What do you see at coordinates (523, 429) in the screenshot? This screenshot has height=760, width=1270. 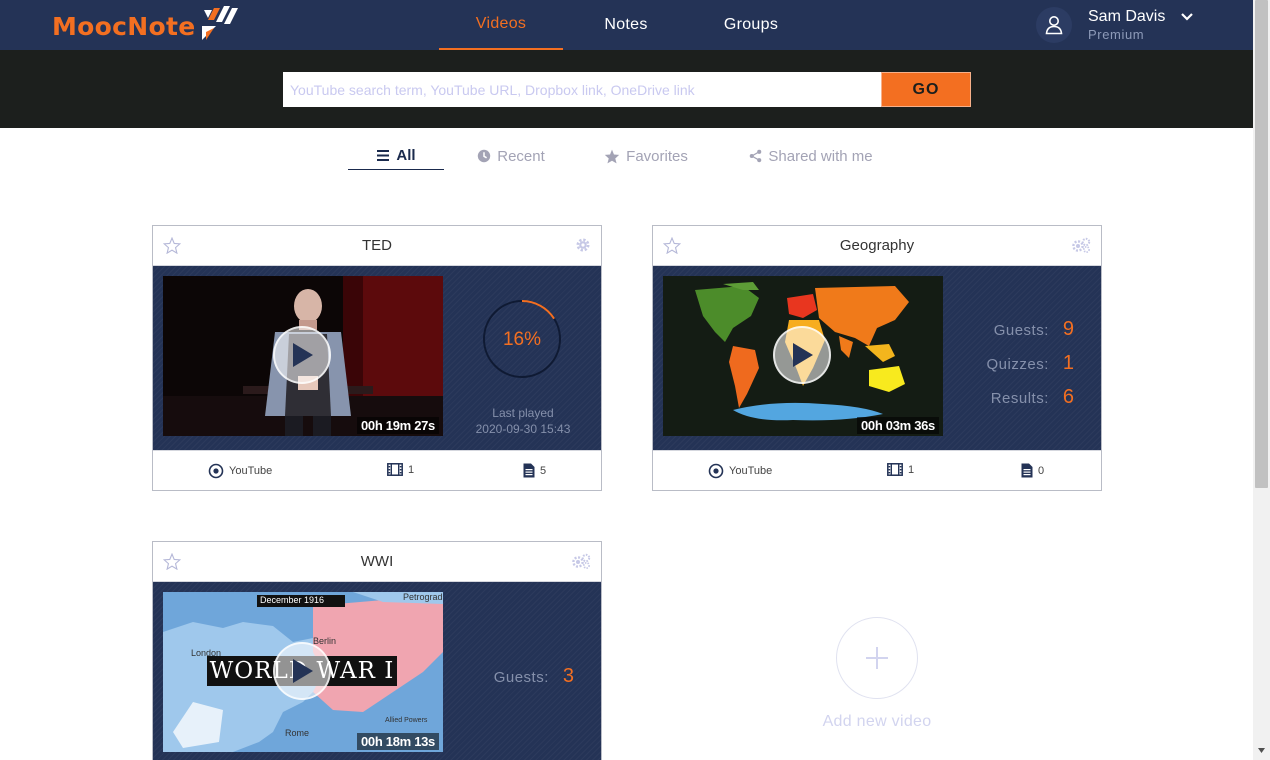 I see `last-played-value: 2020-09-30 15:43` at bounding box center [523, 429].